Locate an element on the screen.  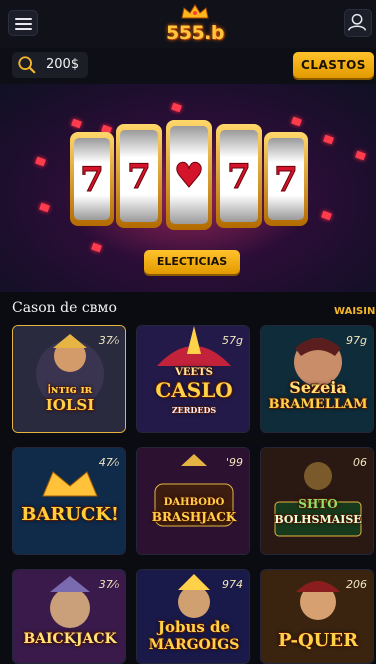
top-bar: 555.b is located at coordinates (188, 24).